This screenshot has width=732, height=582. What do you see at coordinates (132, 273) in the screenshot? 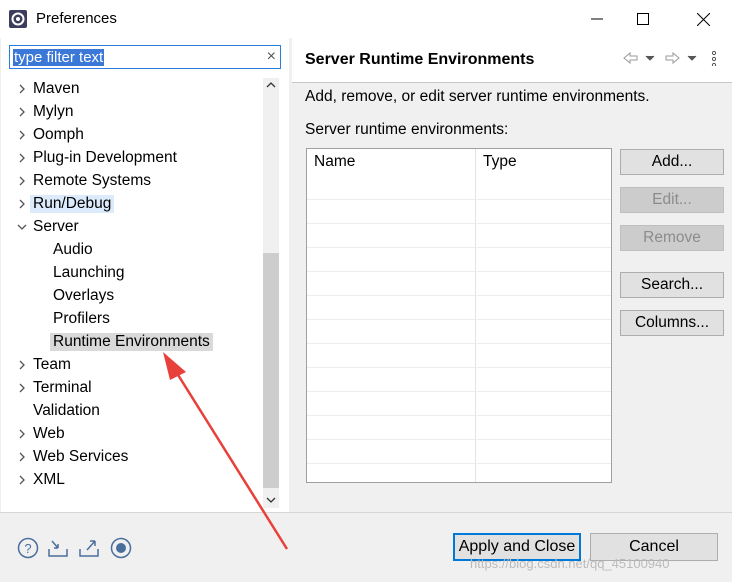
I see `tree-item-launching: Launching` at bounding box center [132, 273].